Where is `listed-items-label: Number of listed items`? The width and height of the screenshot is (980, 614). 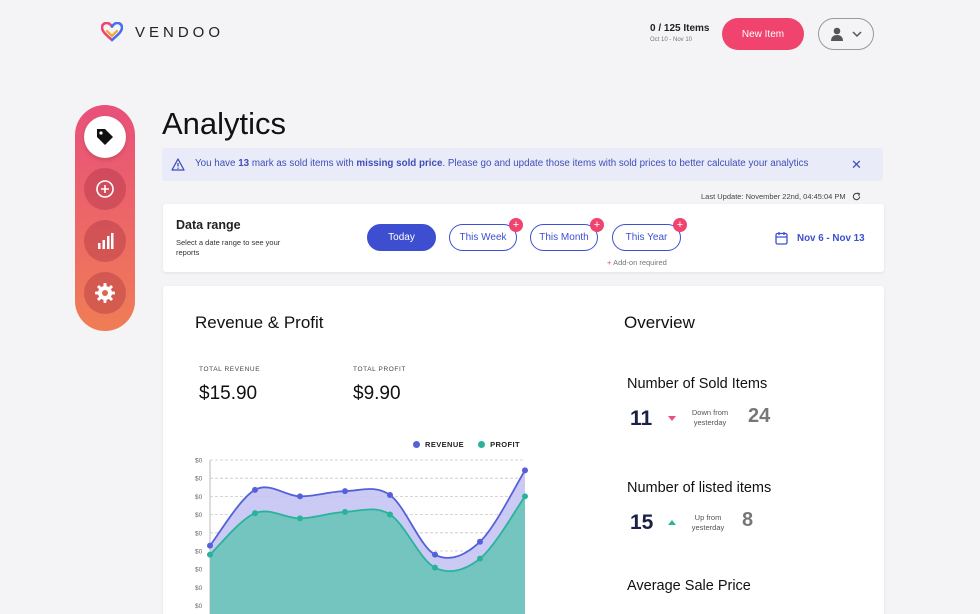 listed-items-label: Number of listed items is located at coordinates (699, 488).